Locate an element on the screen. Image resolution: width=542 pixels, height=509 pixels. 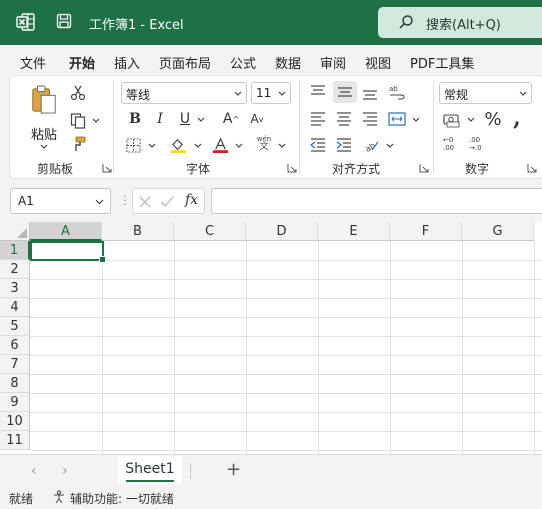
cancel-icon is located at coordinates (145, 202).